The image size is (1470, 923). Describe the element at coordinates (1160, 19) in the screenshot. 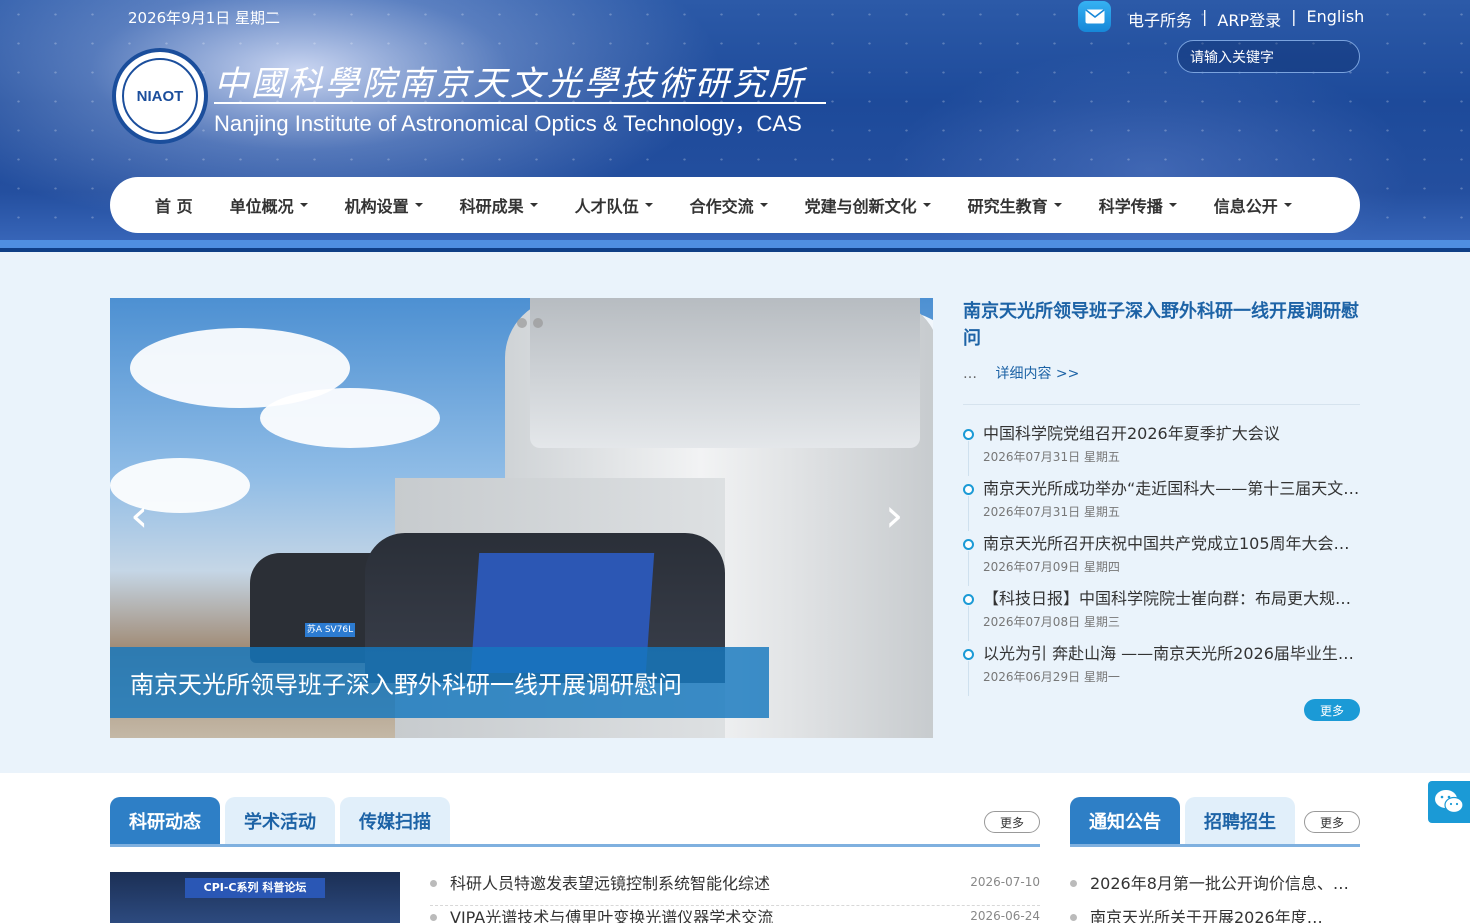

I see `link-e-office: 电子所务` at that location.